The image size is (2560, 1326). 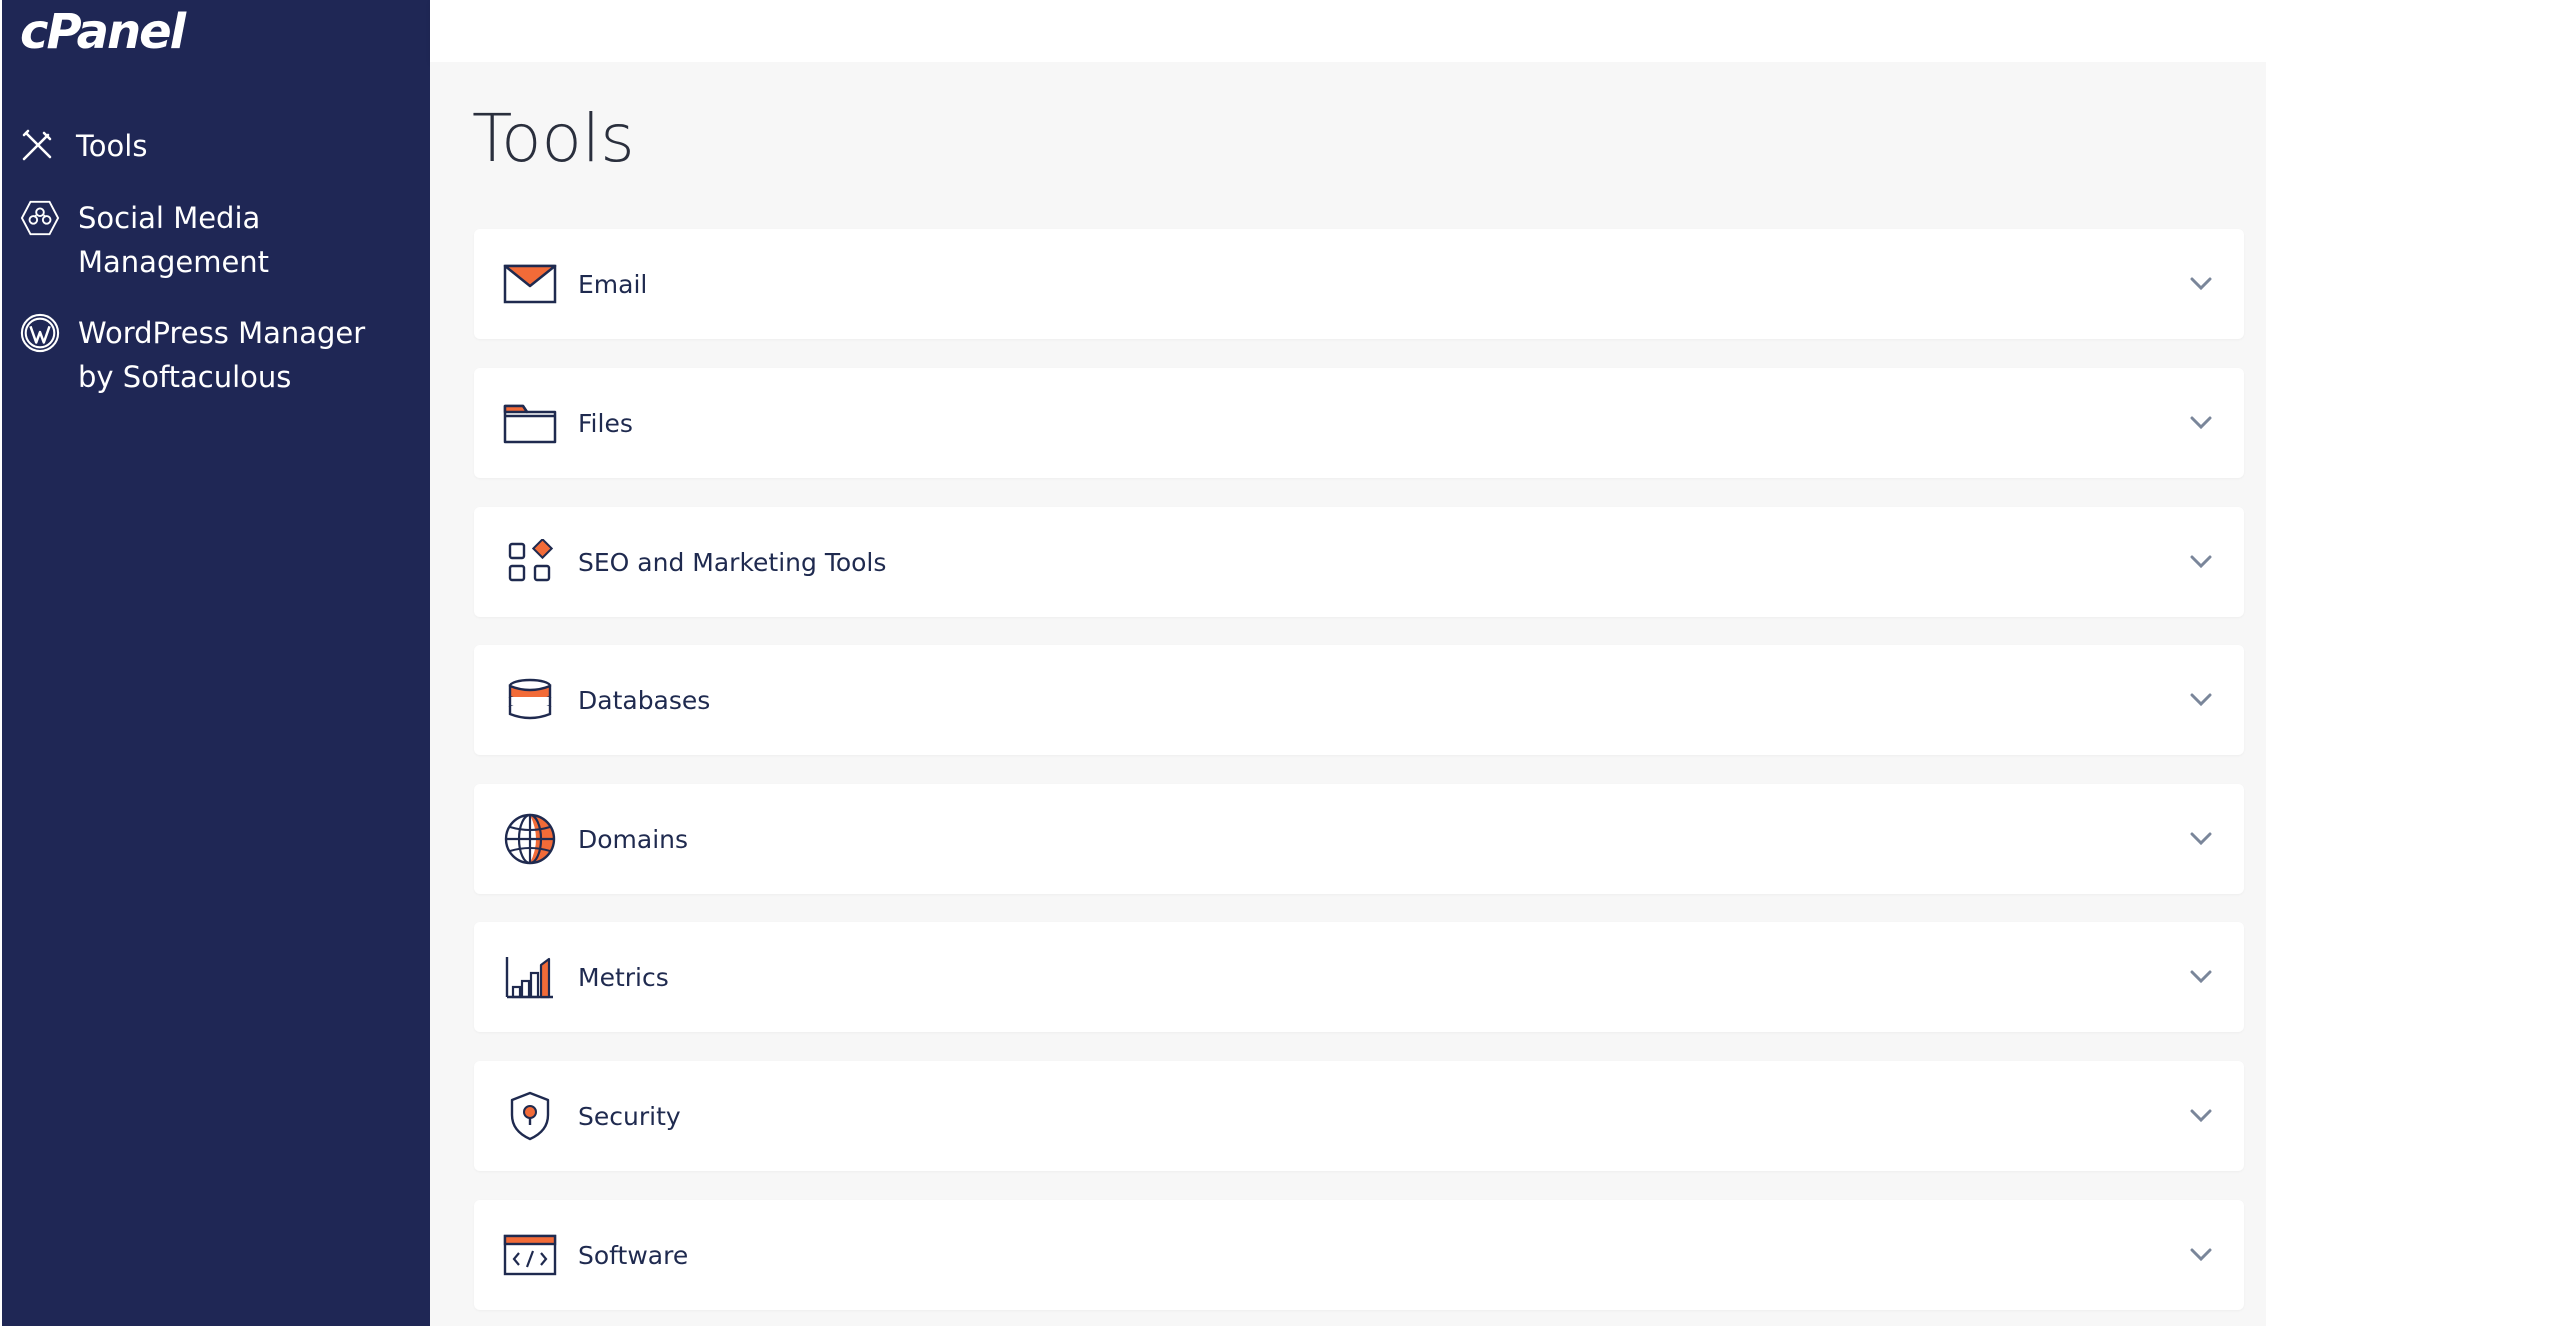 What do you see at coordinates (1359, 423) in the screenshot?
I see `section-files: Files` at bounding box center [1359, 423].